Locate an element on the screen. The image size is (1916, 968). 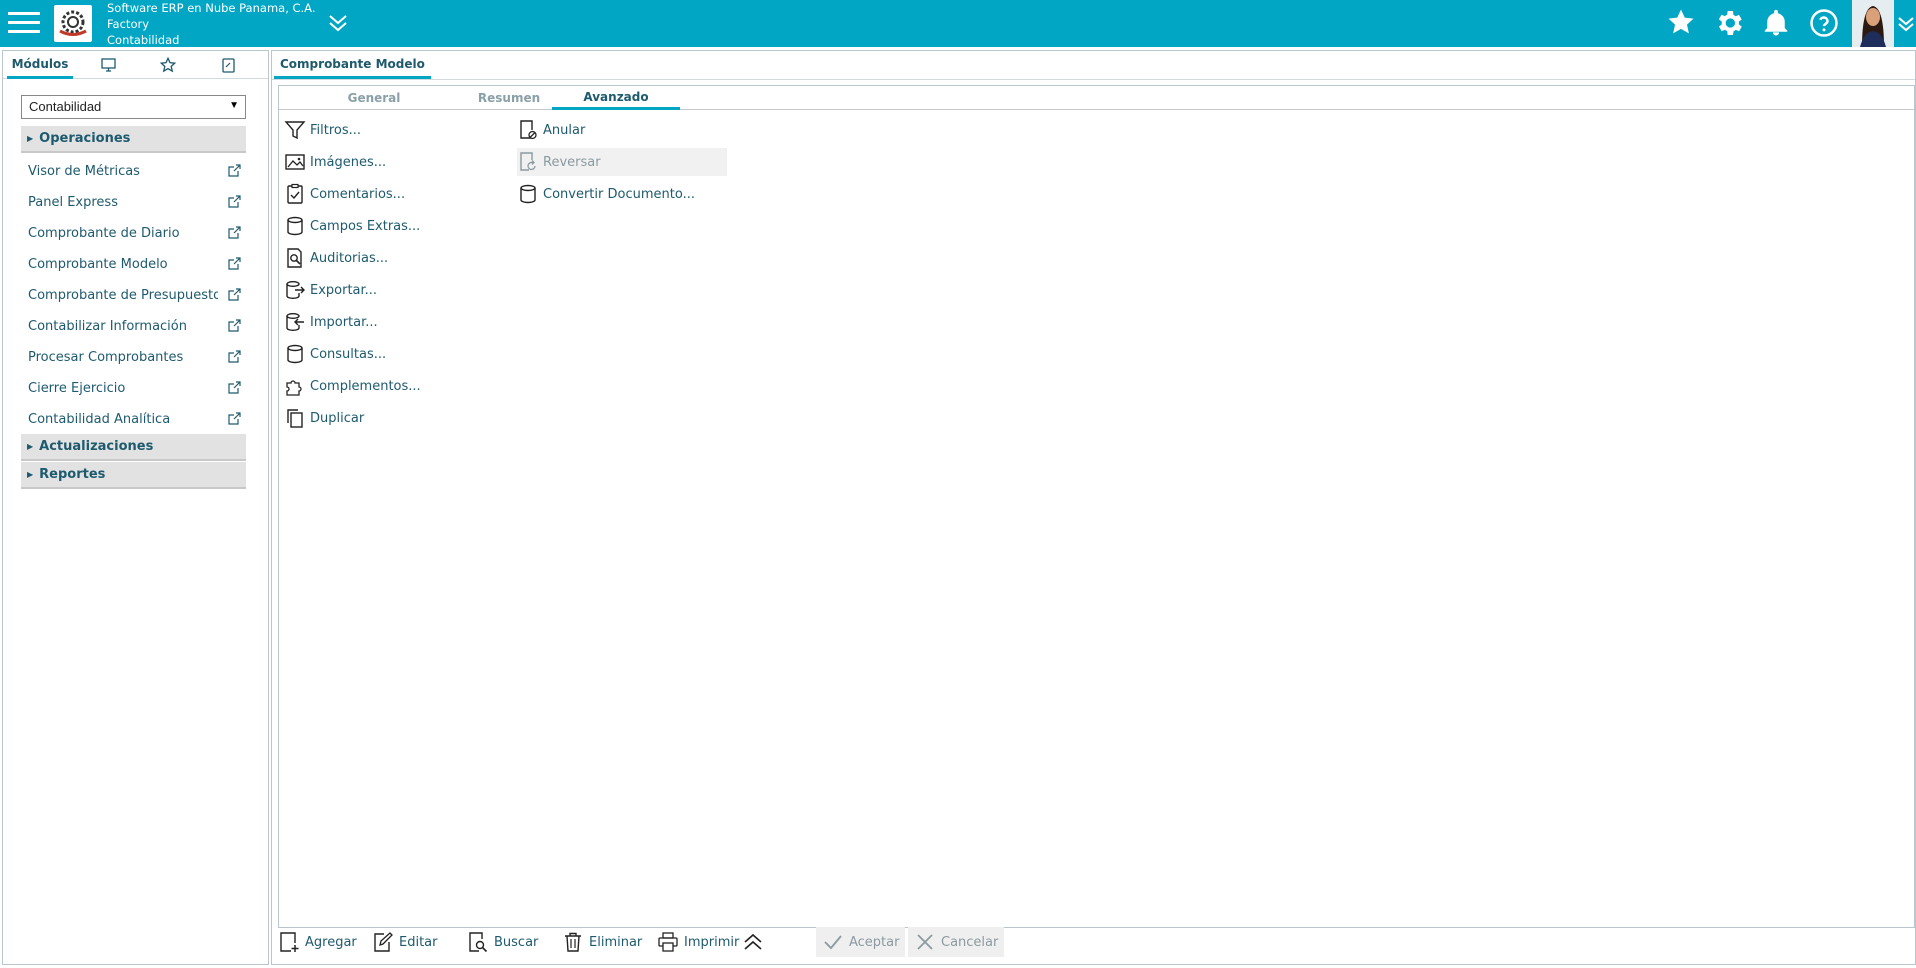
clipboard-check-icon is located at coordinates (295, 193).